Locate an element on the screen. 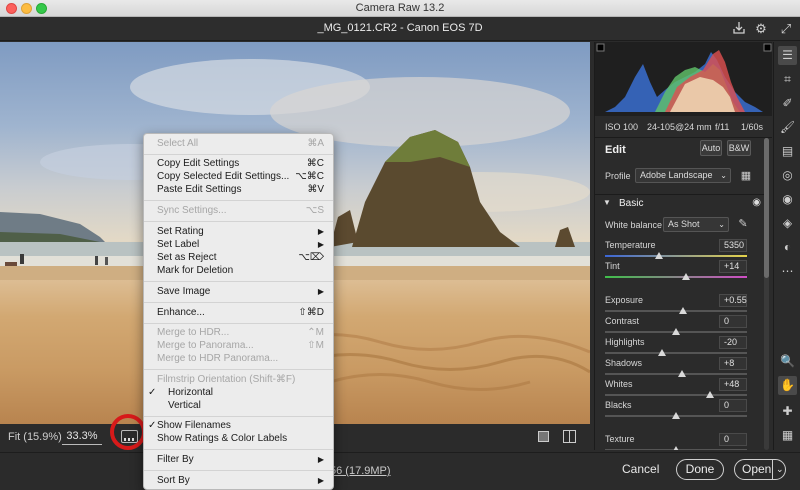  hand-tool-icon: ✋ is located at coordinates (787, 385).